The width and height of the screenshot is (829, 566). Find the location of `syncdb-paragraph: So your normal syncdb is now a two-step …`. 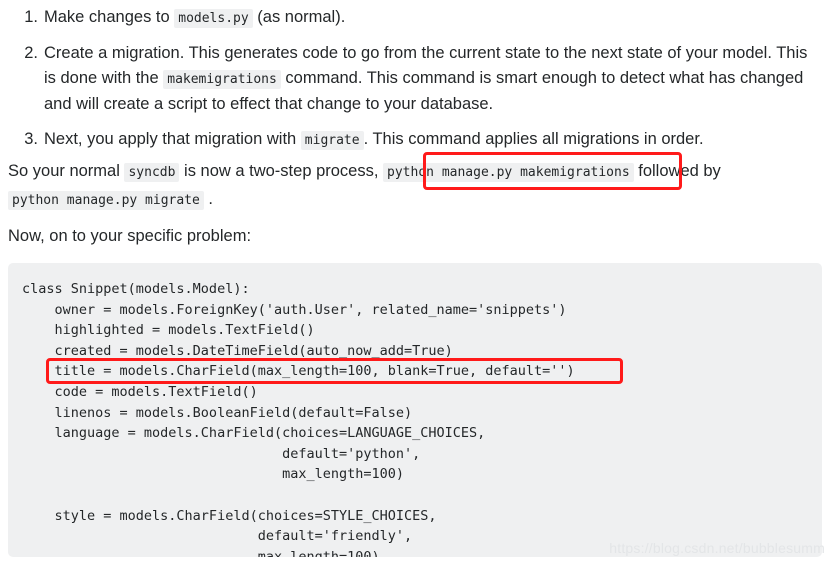

syncdb-paragraph: So your normal syncdb is now a two-step … is located at coordinates (415, 186).